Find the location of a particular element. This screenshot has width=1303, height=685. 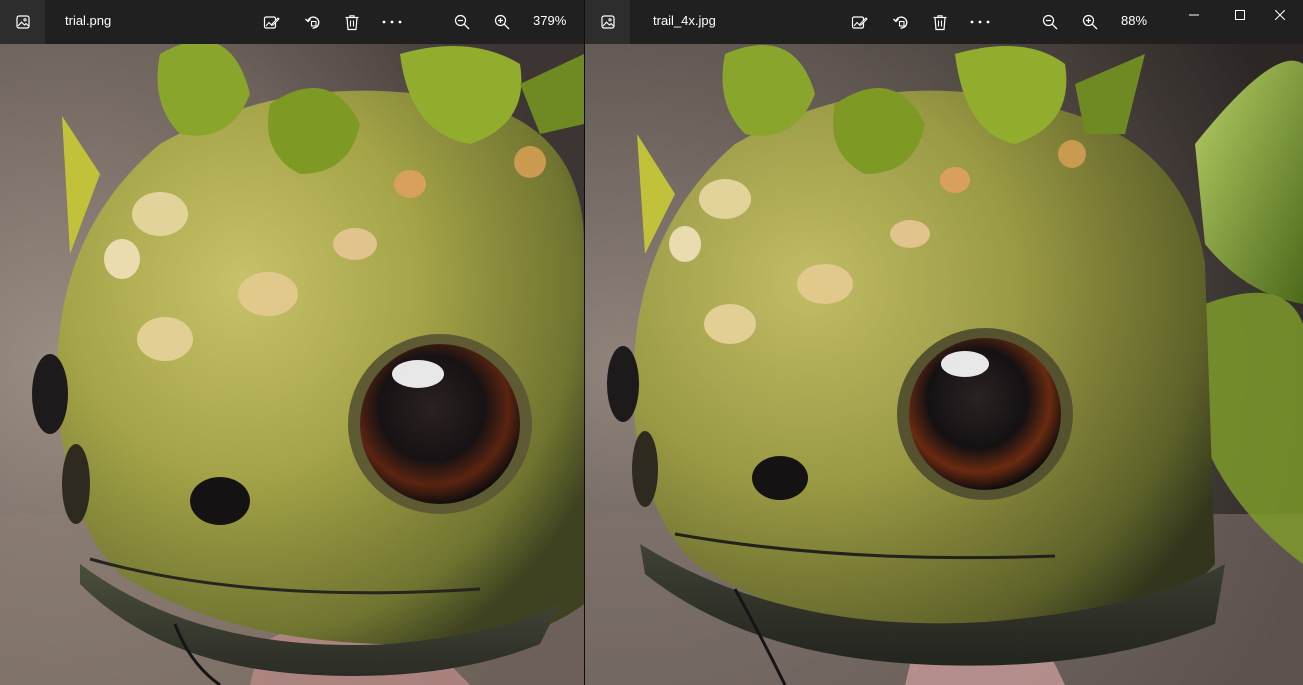

right-edit-button is located at coordinates (859, 22).